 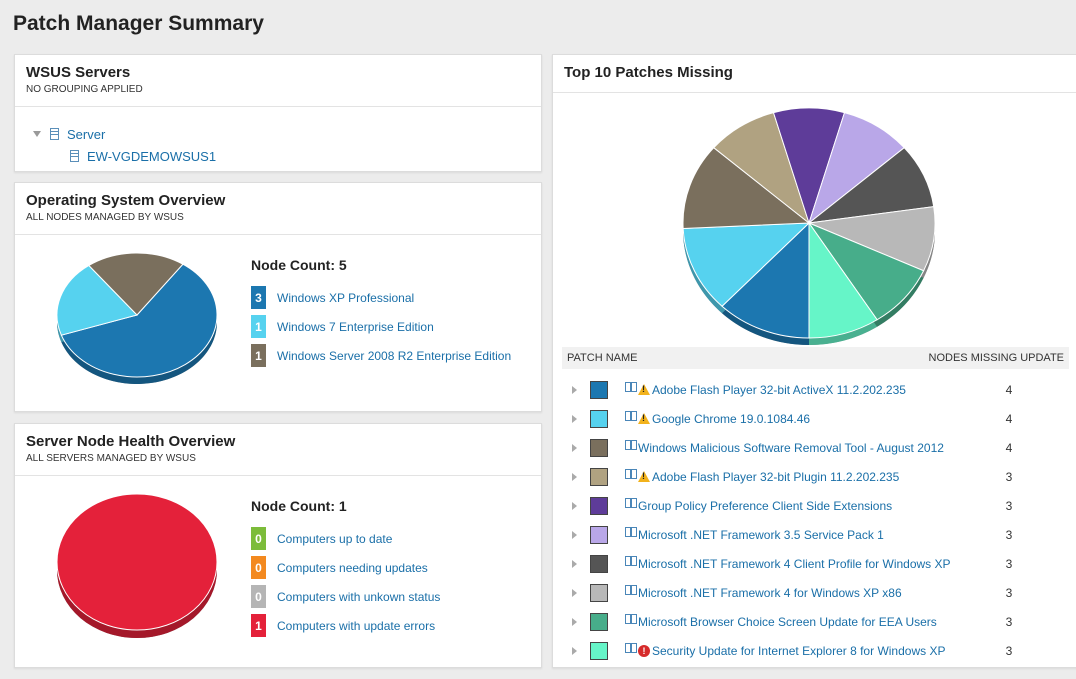 I want to click on panel-title: Server Node Health Overview, so click(x=131, y=441).